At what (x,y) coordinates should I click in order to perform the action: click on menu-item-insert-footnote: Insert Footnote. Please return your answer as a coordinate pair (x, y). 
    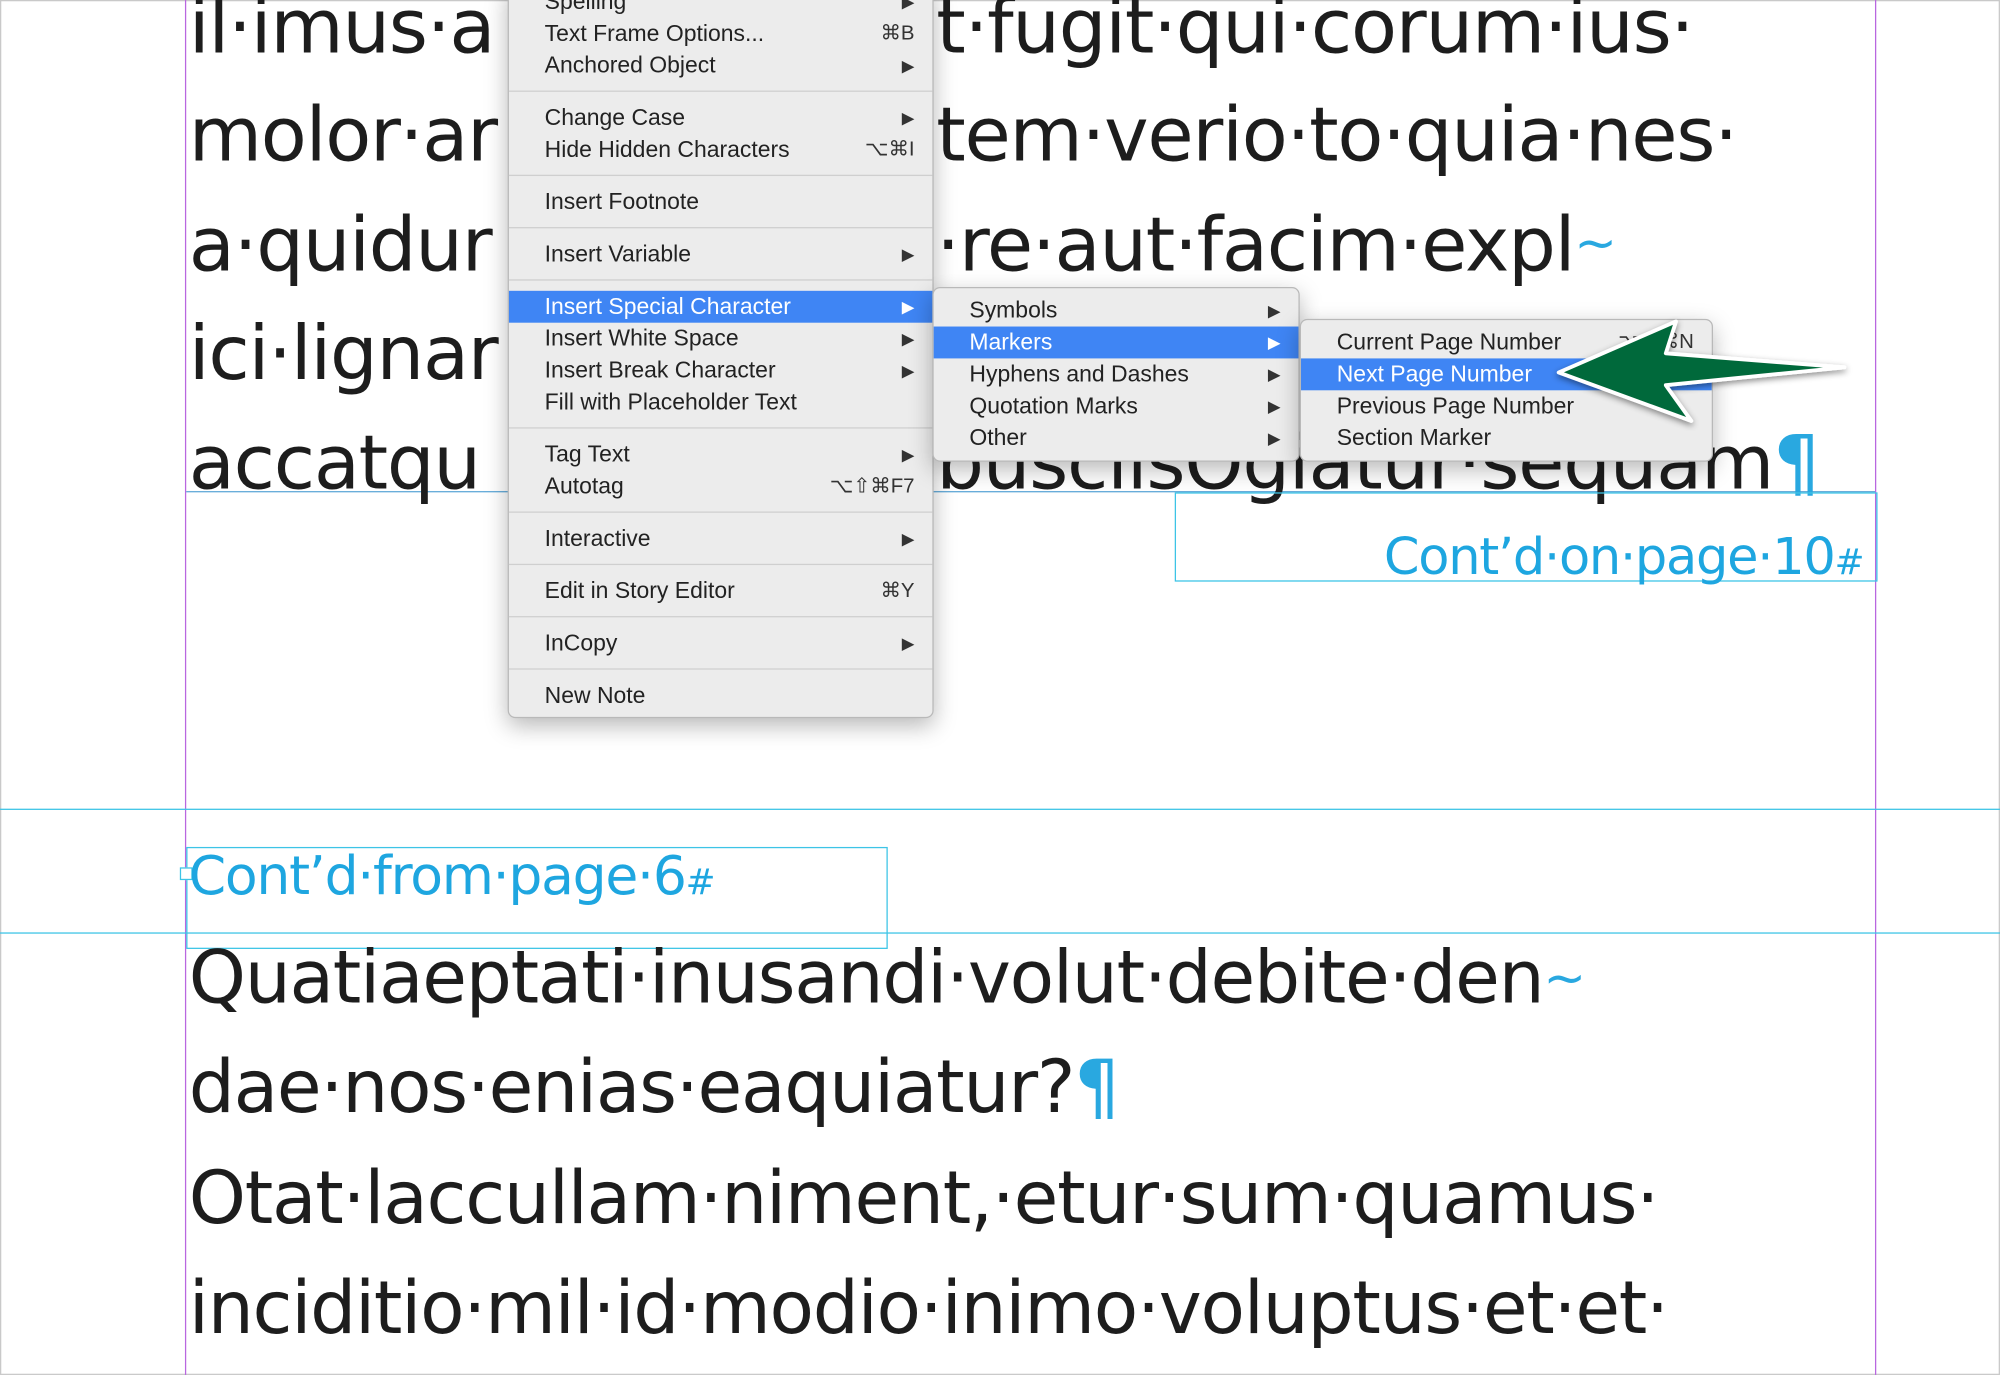
    Looking at the image, I should click on (720, 202).